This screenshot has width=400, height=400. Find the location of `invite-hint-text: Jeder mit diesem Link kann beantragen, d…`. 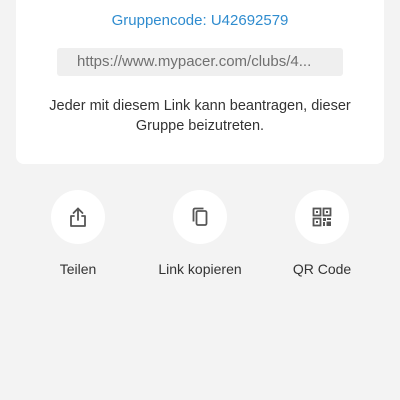

invite-hint-text: Jeder mit diesem Link kann beantragen, d… is located at coordinates (200, 116).